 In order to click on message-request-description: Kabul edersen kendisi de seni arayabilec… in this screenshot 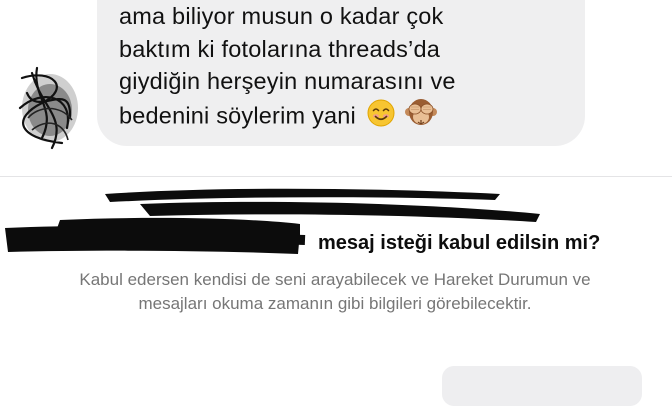, I will do `click(335, 291)`.